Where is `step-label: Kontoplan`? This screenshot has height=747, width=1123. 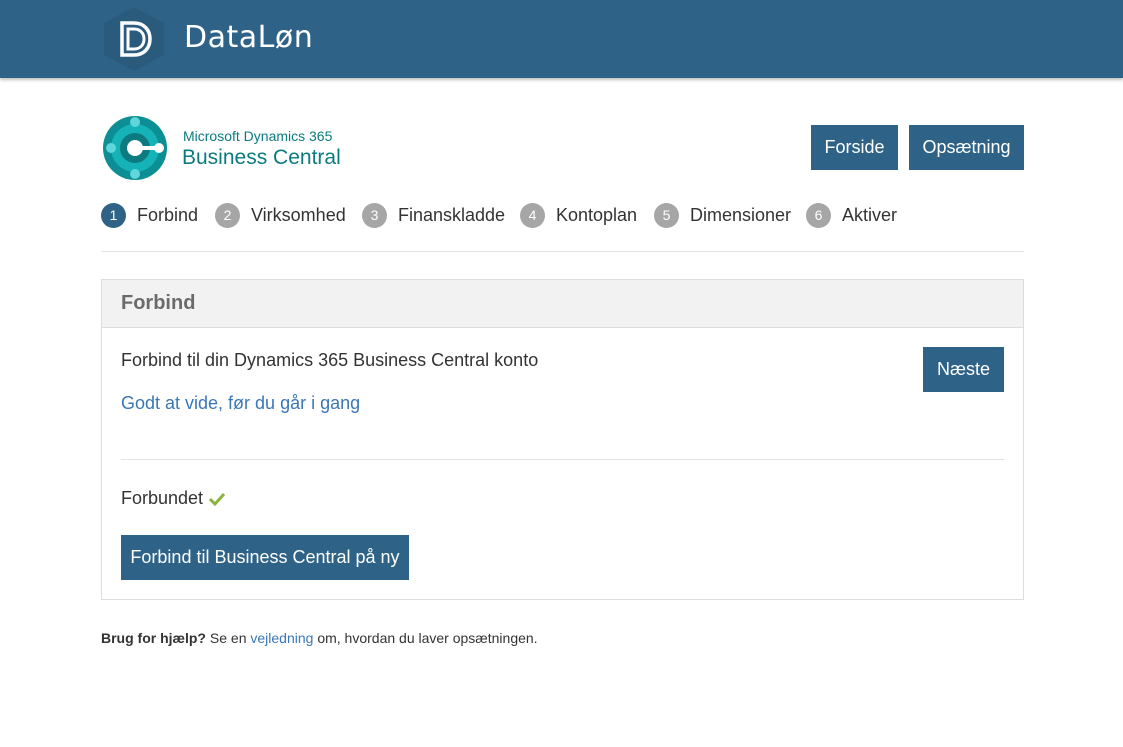
step-label: Kontoplan is located at coordinates (597, 214).